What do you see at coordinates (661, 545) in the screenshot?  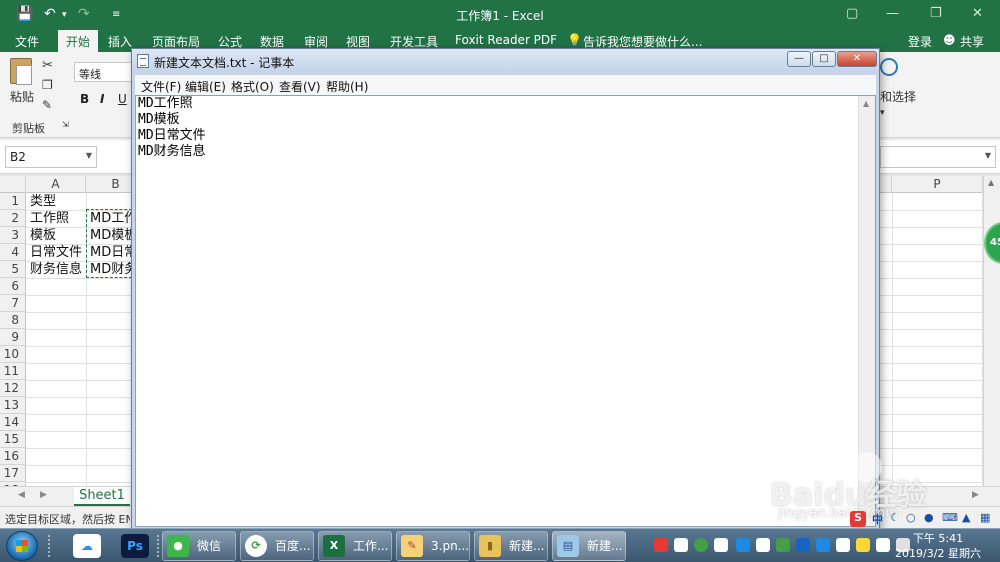 I see `sogou-tray-icon` at bounding box center [661, 545].